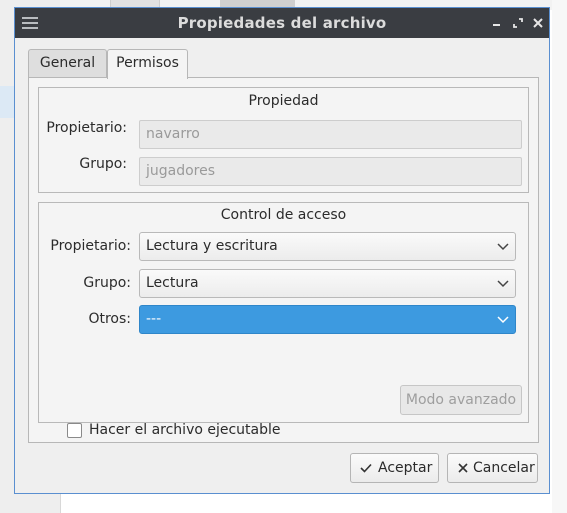 The image size is (567, 513). What do you see at coordinates (504, 468) in the screenshot?
I see `cancel-button-label: Cancelar` at bounding box center [504, 468].